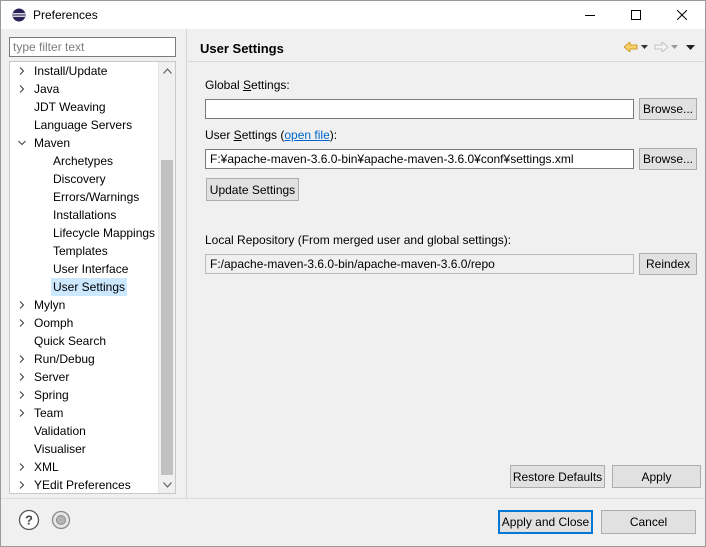  I want to click on tree-item: Errors/Warnings, so click(85, 197).